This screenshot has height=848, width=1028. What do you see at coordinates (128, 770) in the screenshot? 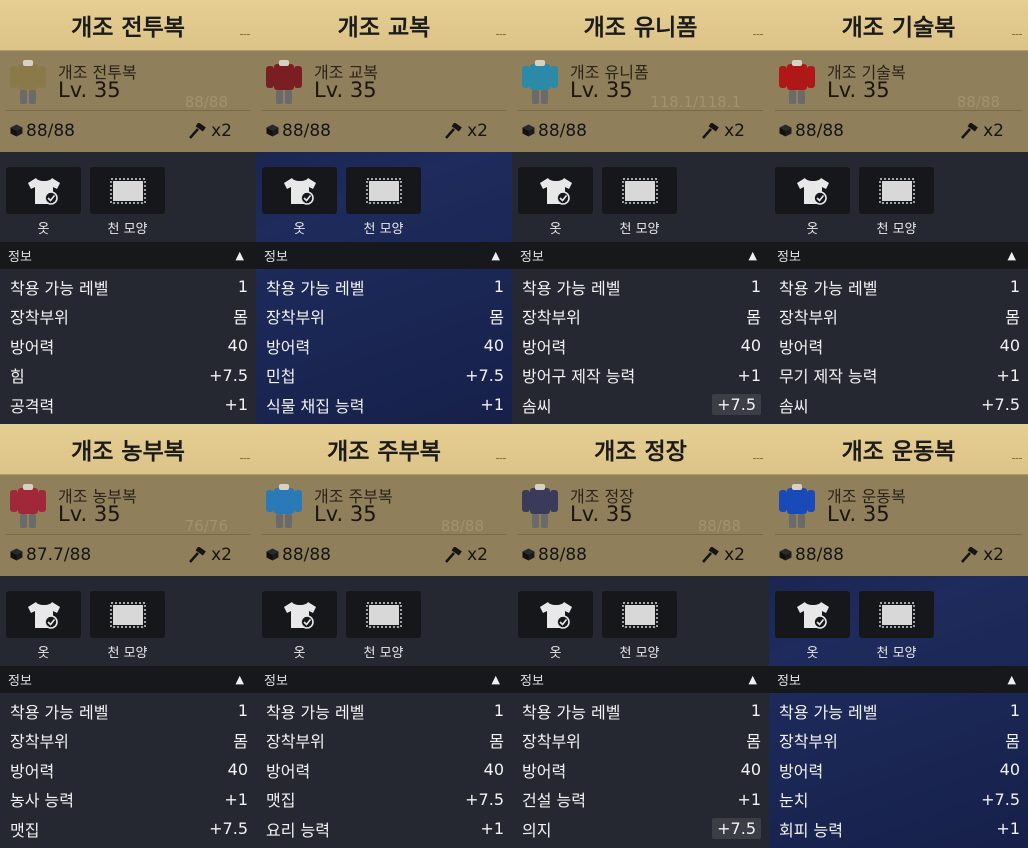
I see `stat-list: 착용 가능 레벨 1 장착부위 몸 방어력 40 농사 능력 +1 맷집 +7.5` at bounding box center [128, 770].